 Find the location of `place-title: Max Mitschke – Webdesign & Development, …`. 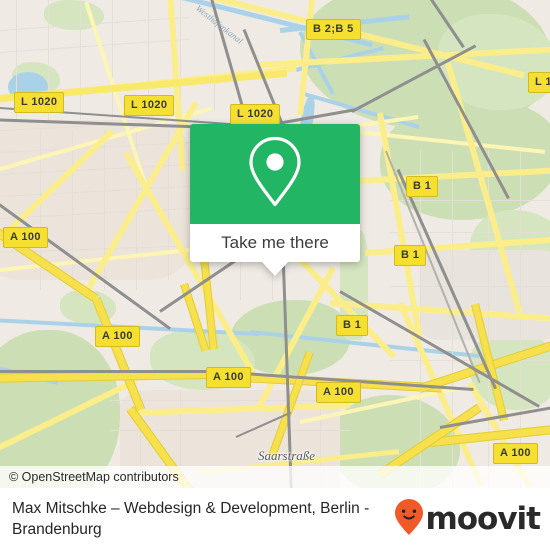

place-title: Max Mitschke – Webdesign & Development, … is located at coordinates (191, 519).